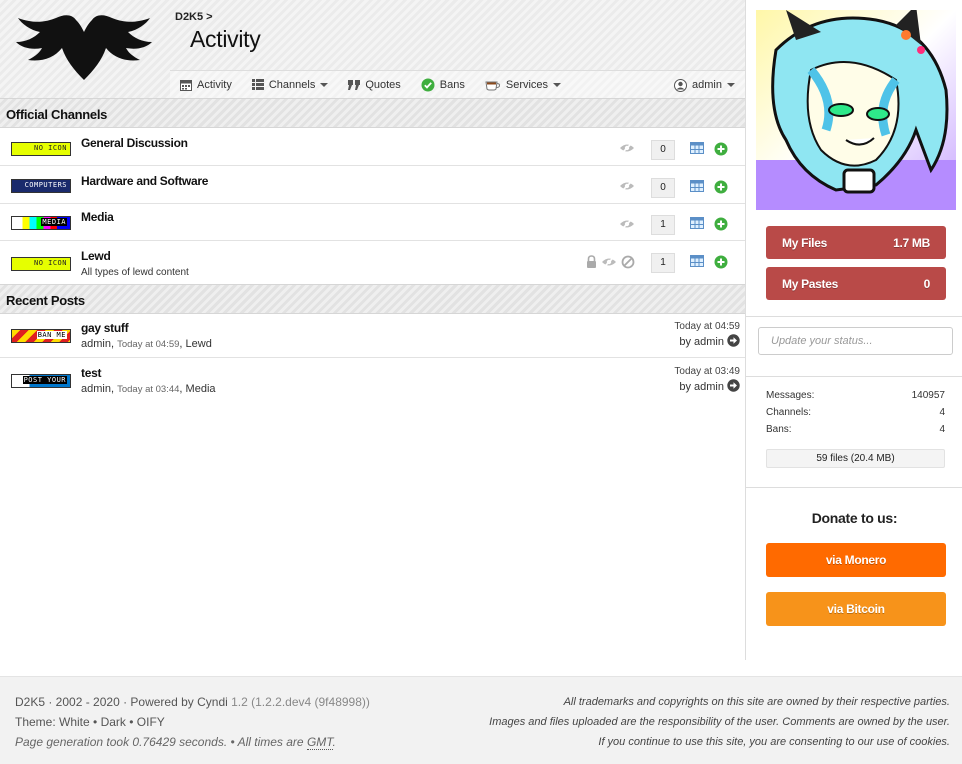  Describe the element at coordinates (707, 85) in the screenshot. I see `nav-user-label: admin` at that location.